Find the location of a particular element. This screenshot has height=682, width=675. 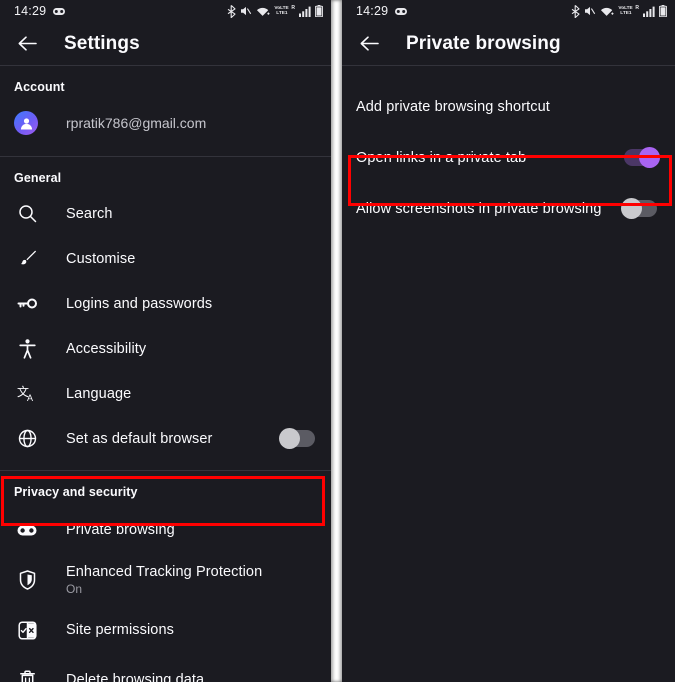

settings-item-sublabel: On is located at coordinates (74, 589).